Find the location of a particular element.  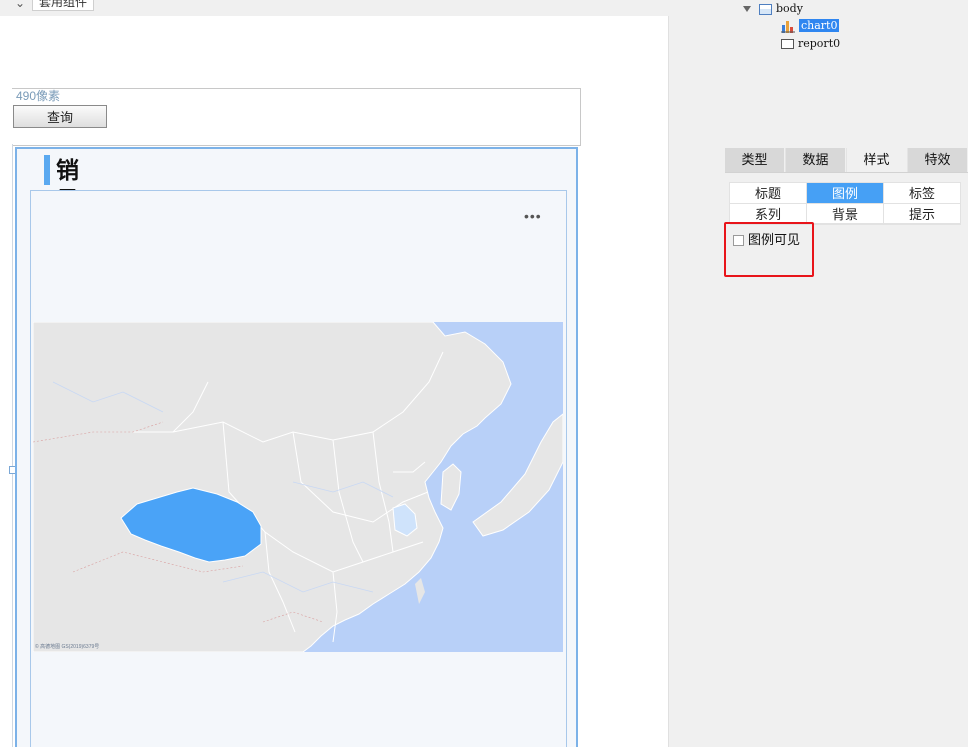

tree-item-chart0: chart0 is located at coordinates (810, 25).